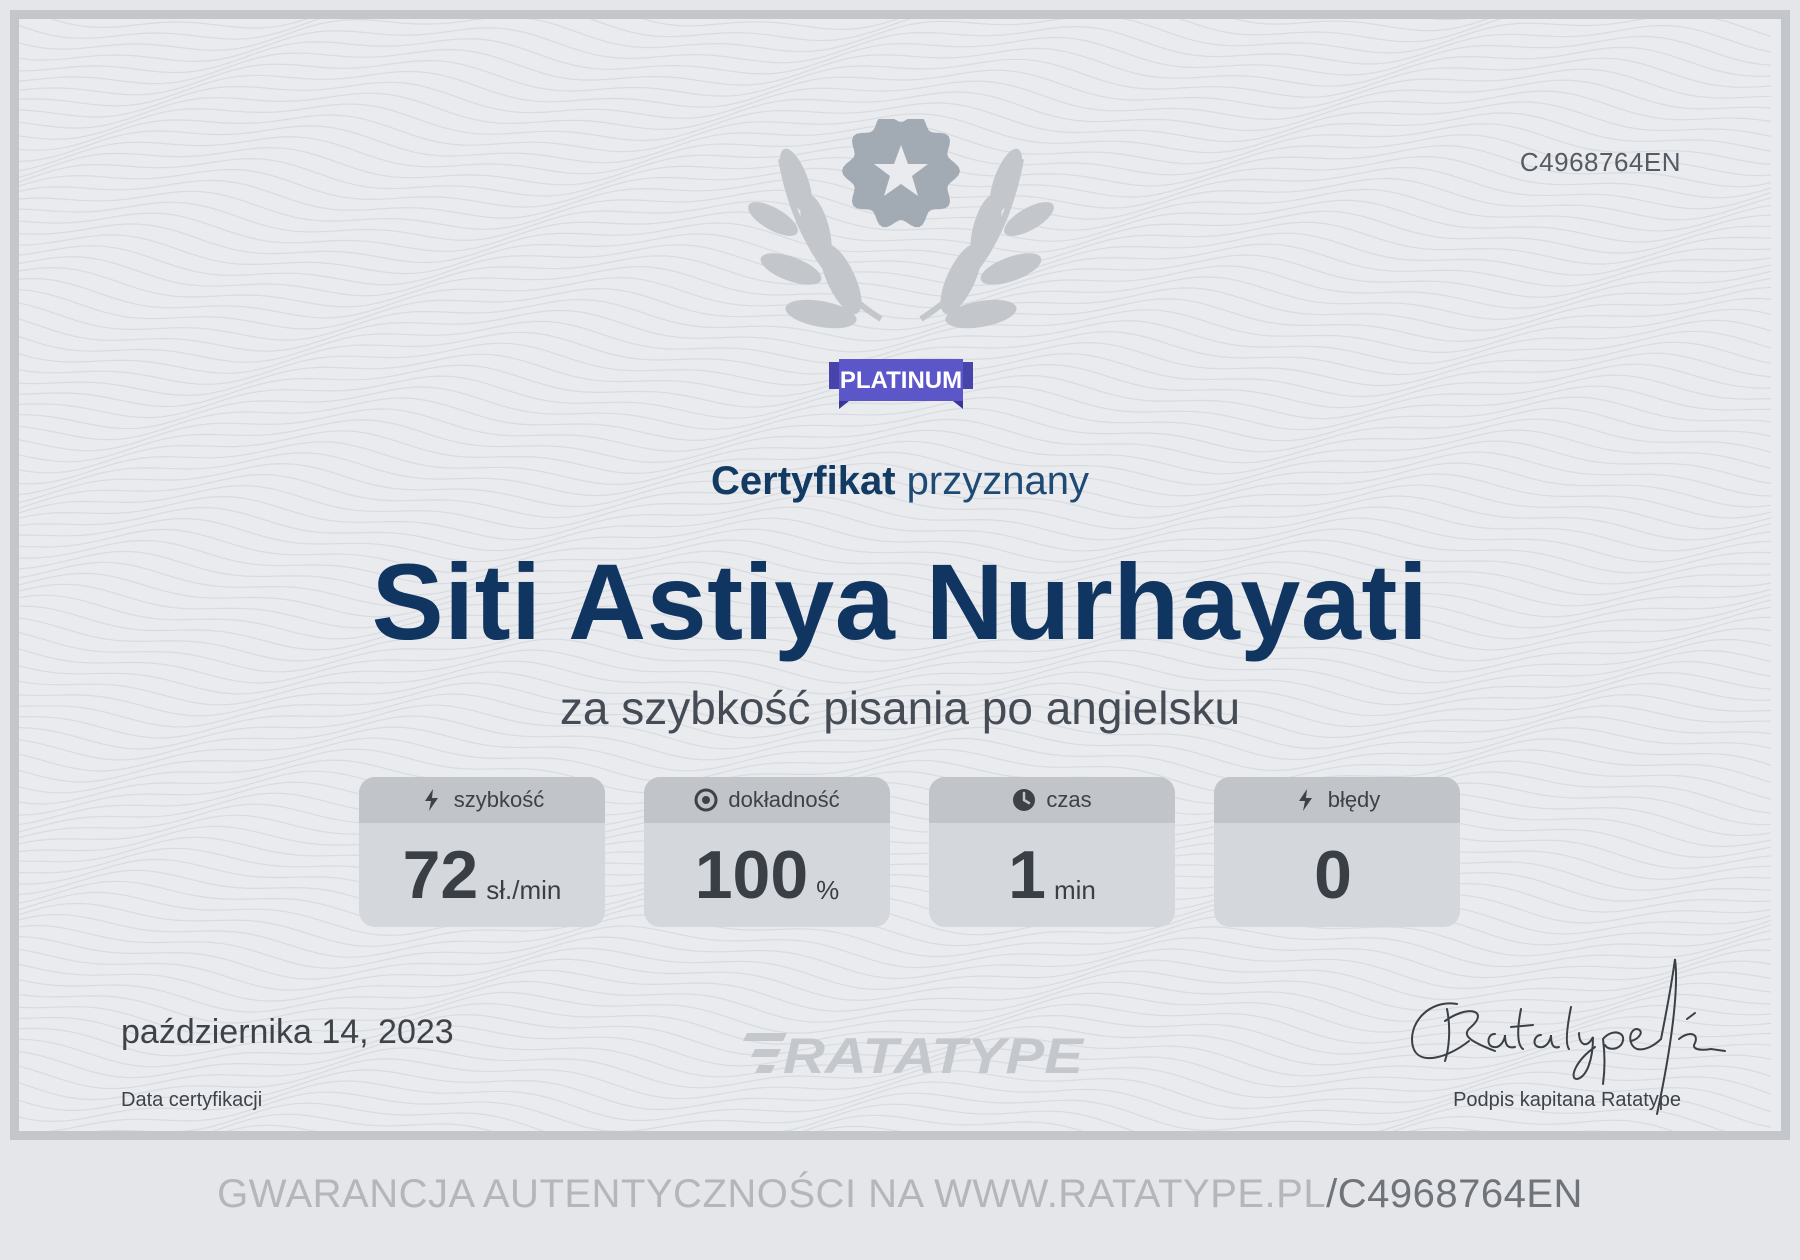 The width and height of the screenshot is (1800, 1260). Describe the element at coordinates (499, 799) in the screenshot. I see `stat-label: szybkość` at that location.